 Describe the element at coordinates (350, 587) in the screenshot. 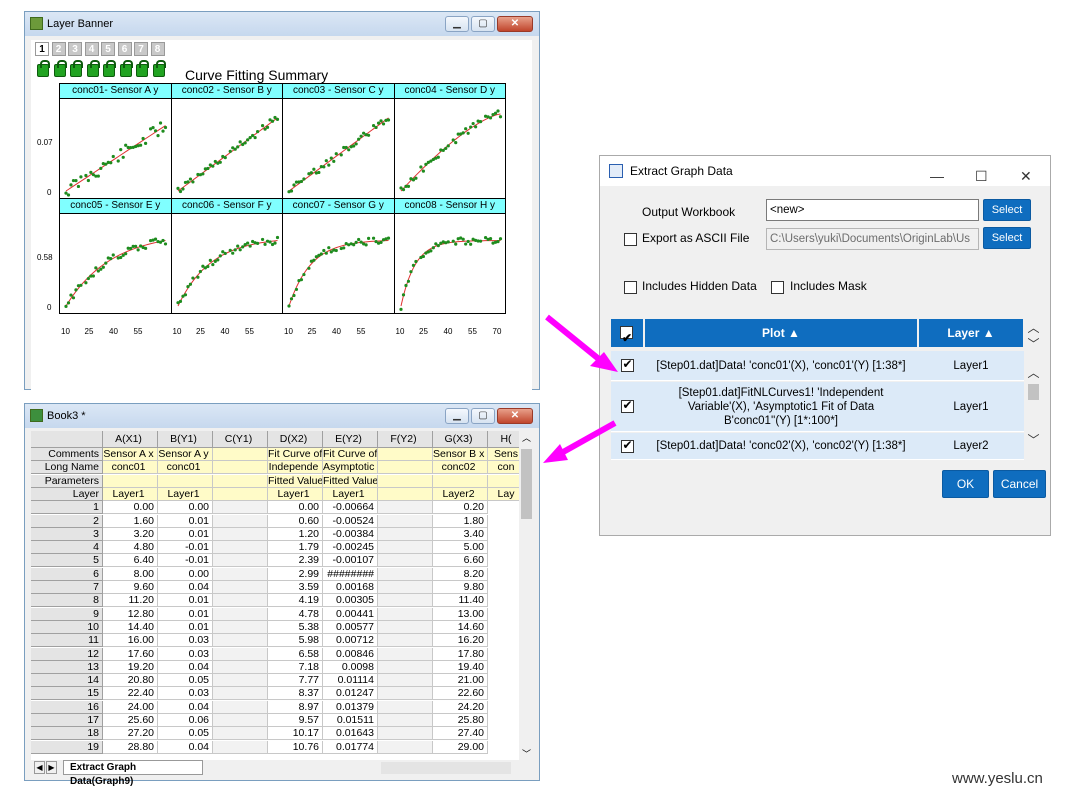

I see `table-cell: 0.00168` at that location.